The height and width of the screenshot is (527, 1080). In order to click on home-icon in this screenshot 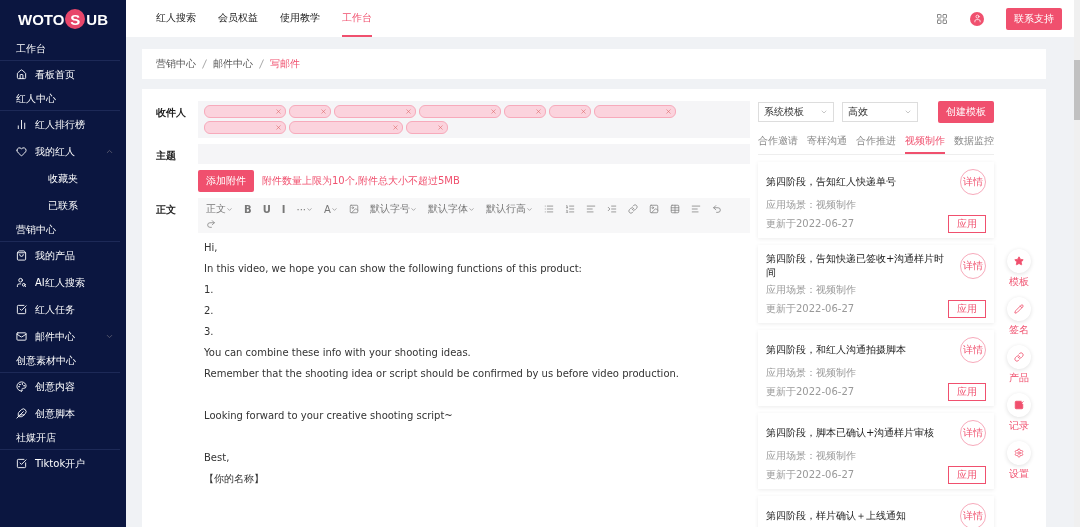, I will do `click(21, 74)`.